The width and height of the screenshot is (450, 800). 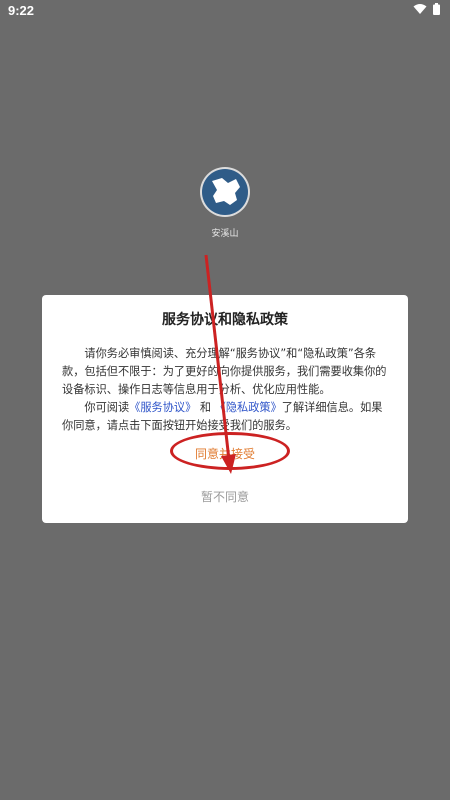 I want to click on privacy-policy-link: 《隐私政策》, so click(x=248, y=407).